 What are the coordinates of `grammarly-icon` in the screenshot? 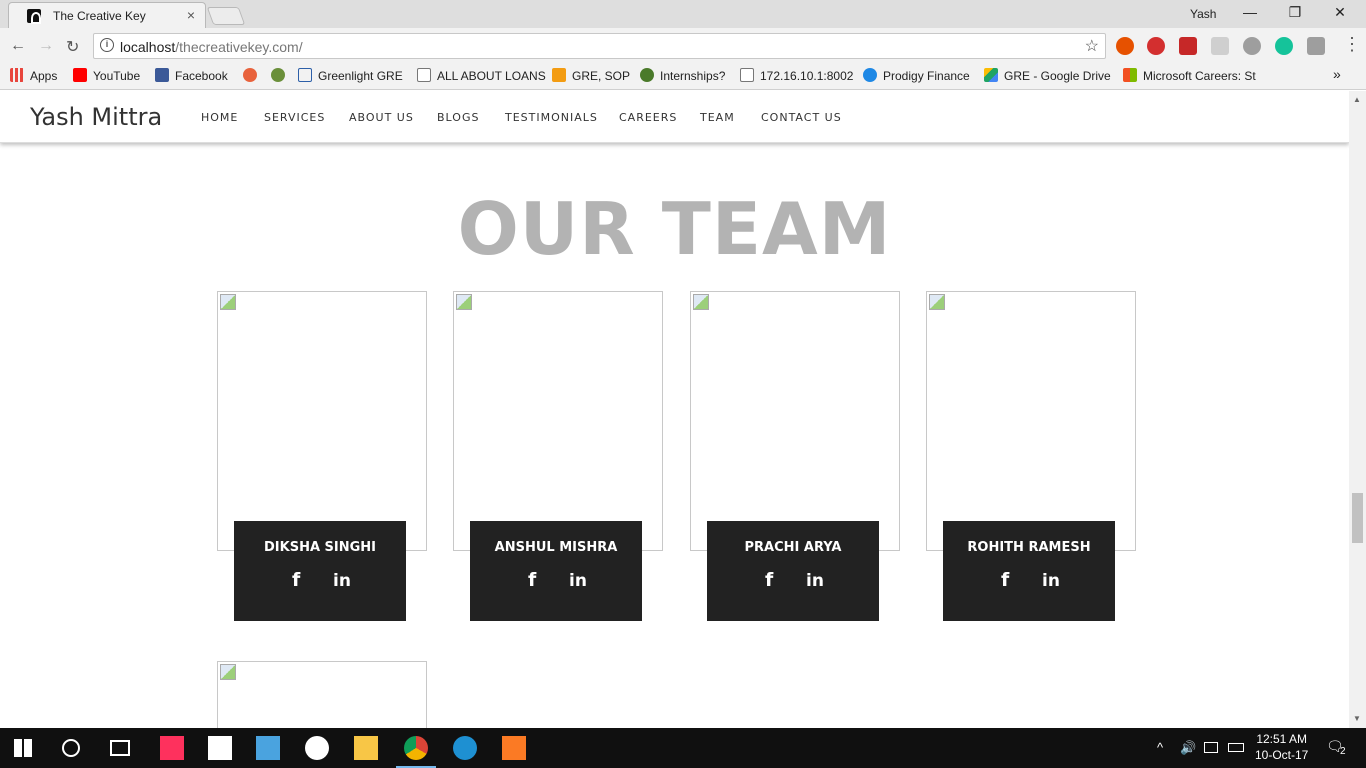 It's located at (1284, 46).